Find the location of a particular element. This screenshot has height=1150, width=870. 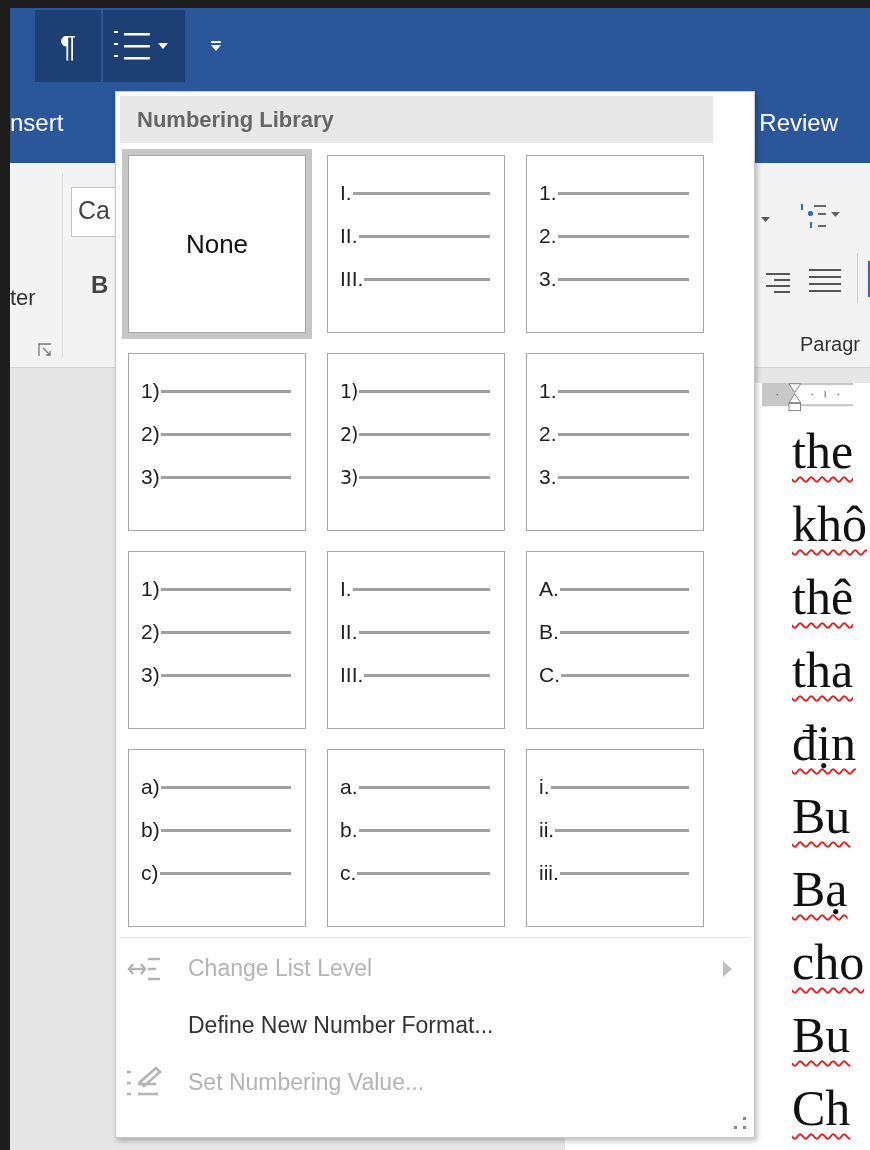

list-marker: C. is located at coordinates (549, 674).